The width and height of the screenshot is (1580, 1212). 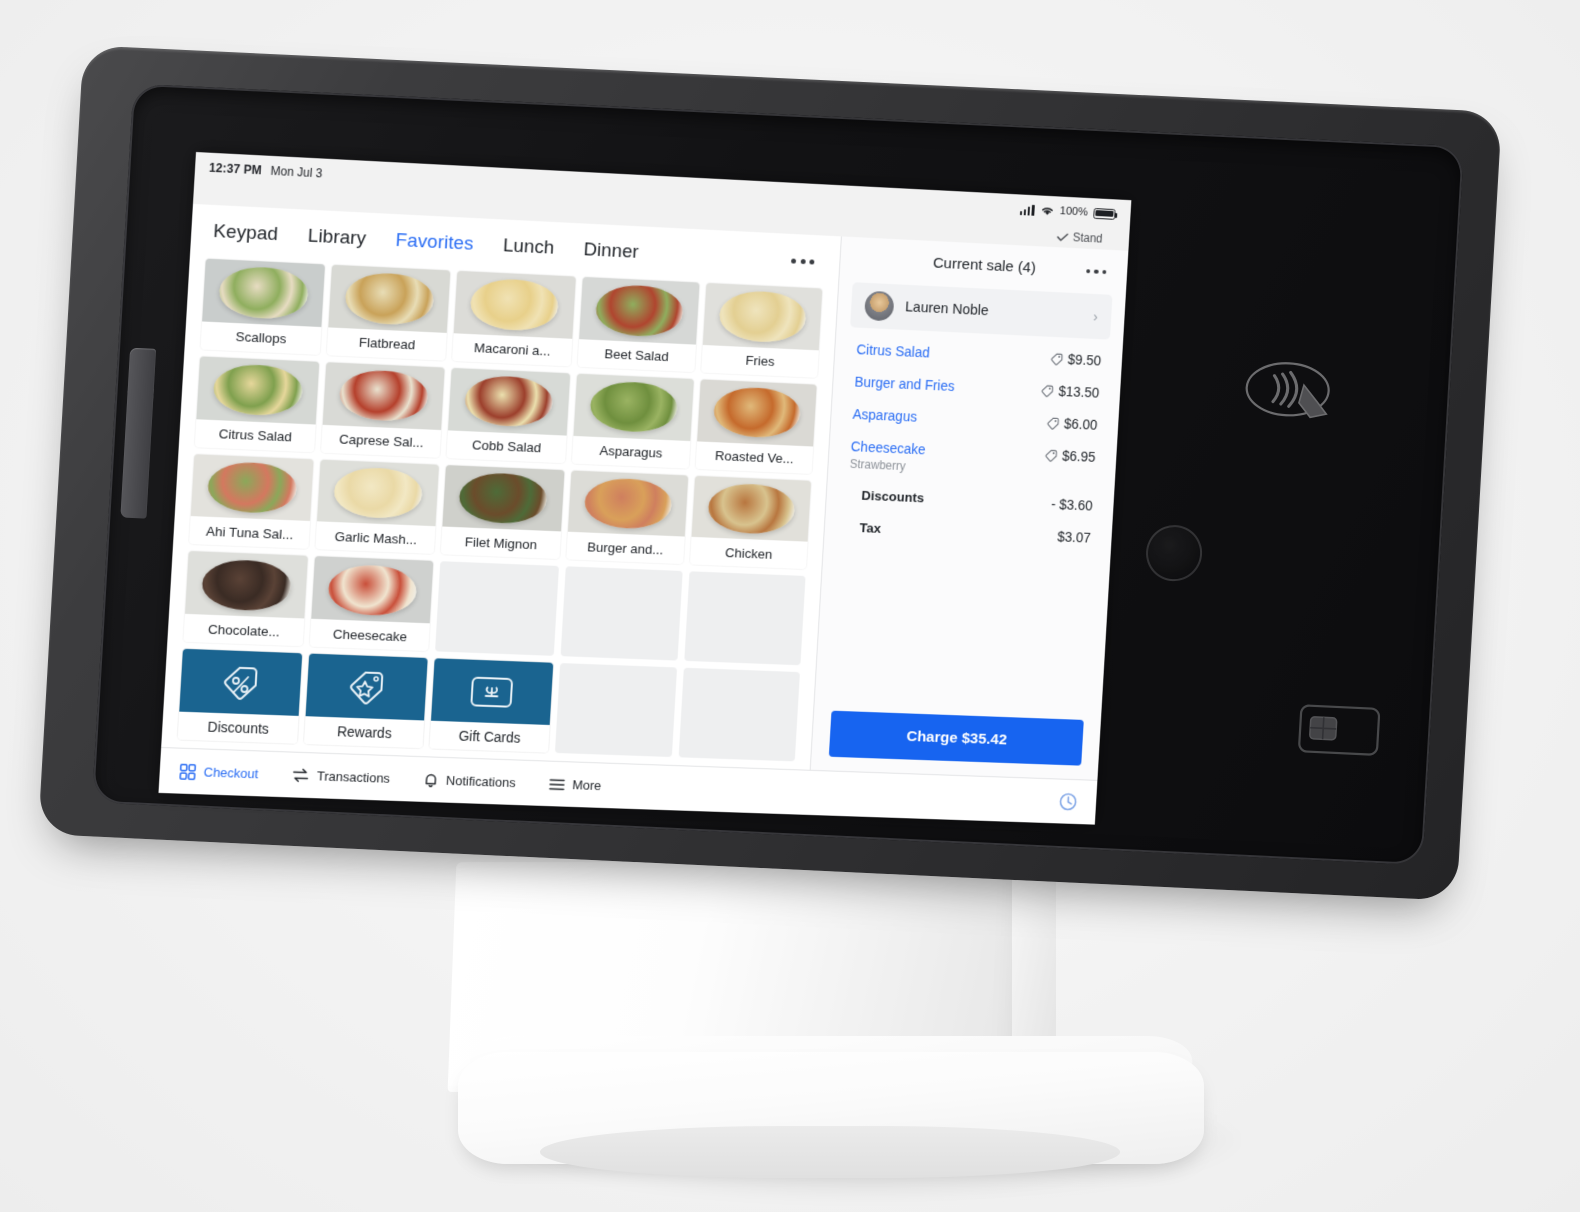 What do you see at coordinates (246, 233) in the screenshot?
I see `tab-keypad: Keypad` at bounding box center [246, 233].